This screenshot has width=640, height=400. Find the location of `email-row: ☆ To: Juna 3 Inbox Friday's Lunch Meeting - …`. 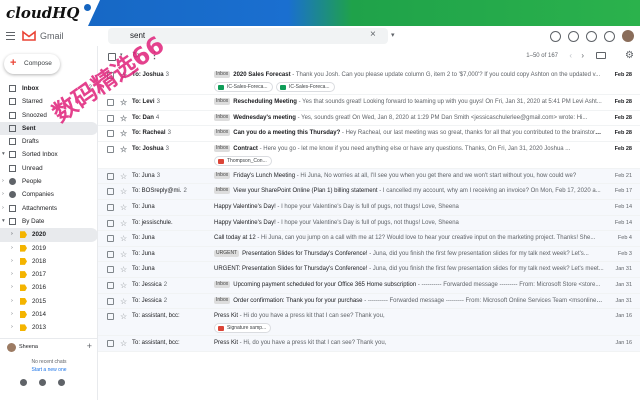

email-row: ☆ To: Juna 3 Inbox Friday's Lunch Meeting - … is located at coordinates (369, 176).